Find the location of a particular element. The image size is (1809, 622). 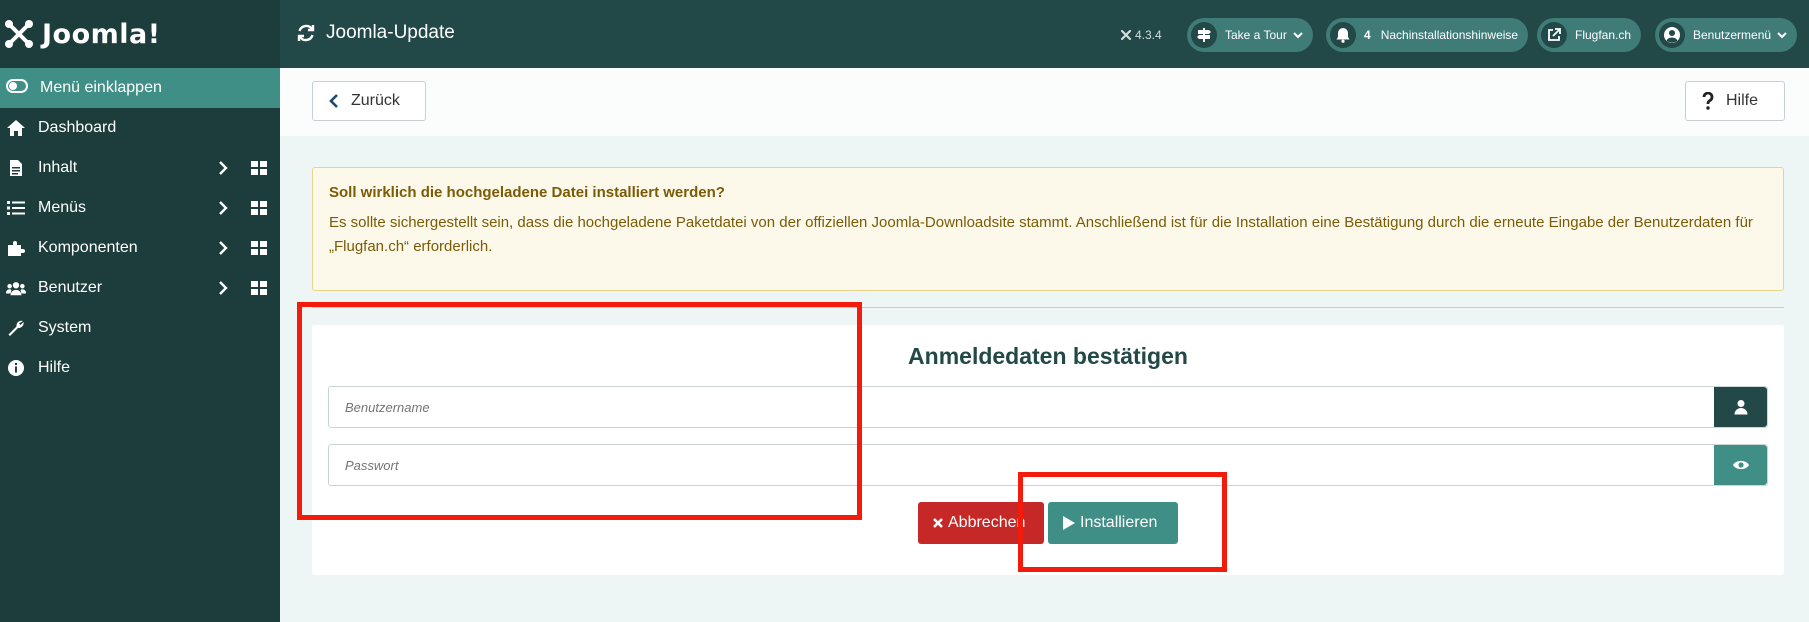

logo-text: Joomla! is located at coordinates (101, 34).